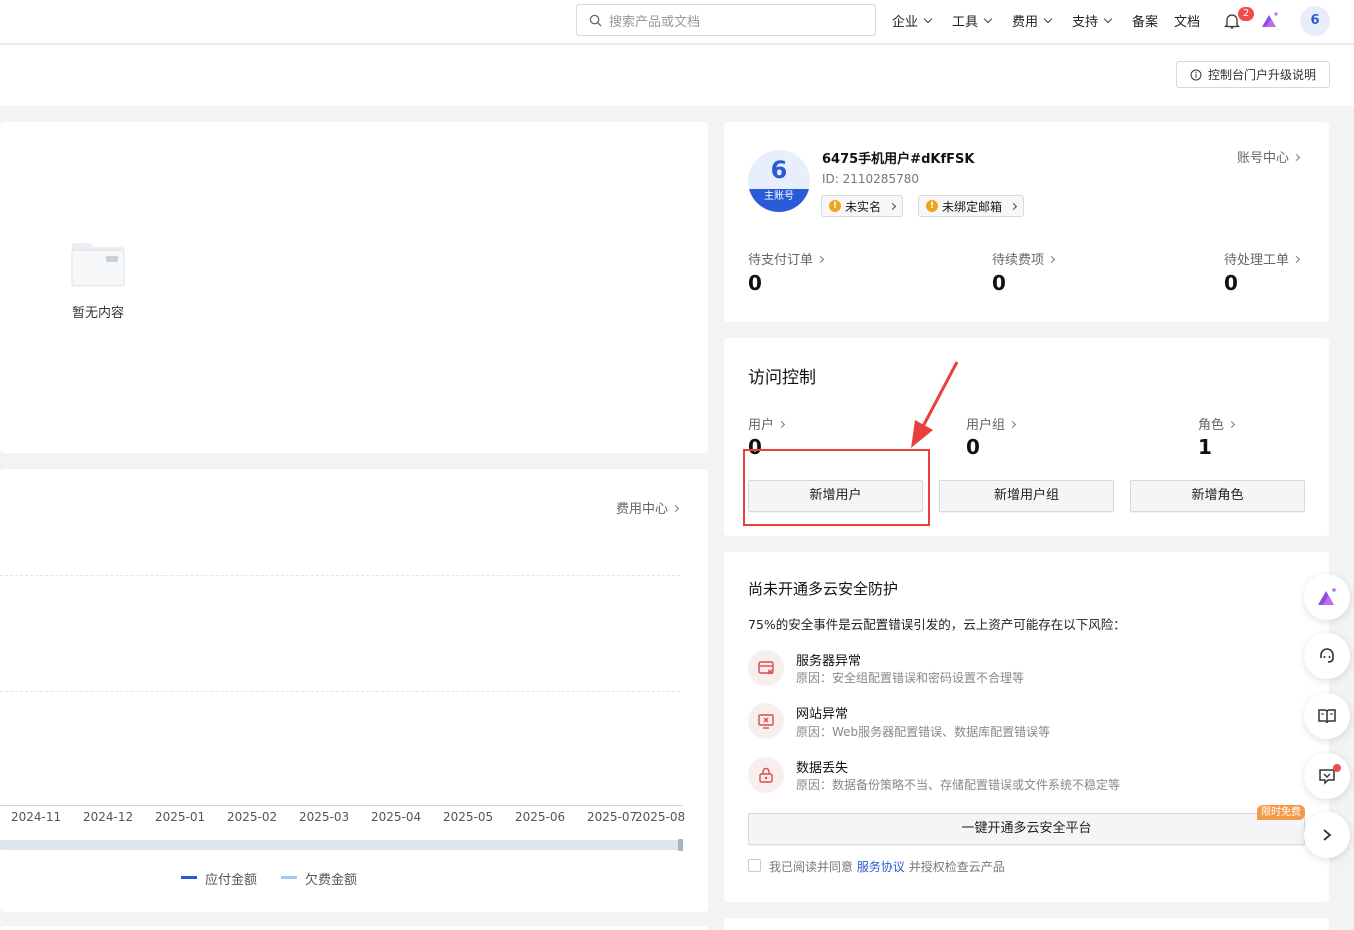  I want to click on risk-reason: 原因：Web服务器配置错误、数据库配置错误等, so click(923, 732).